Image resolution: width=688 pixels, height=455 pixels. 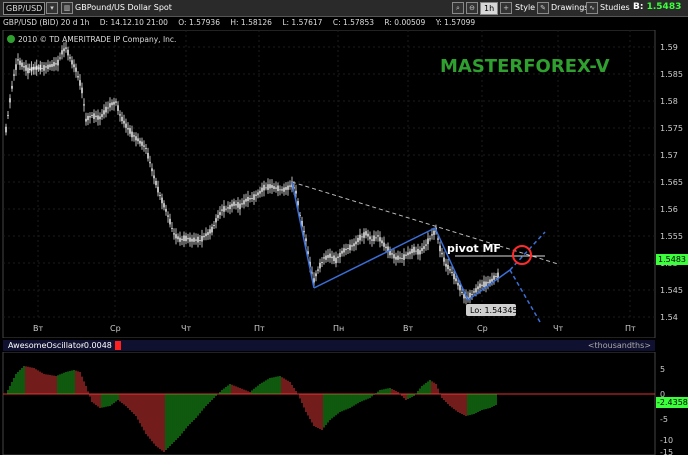 What do you see at coordinates (672, 402) in the screenshot?
I see `oscillator-last-value: -2.4358` at bounding box center [672, 402].